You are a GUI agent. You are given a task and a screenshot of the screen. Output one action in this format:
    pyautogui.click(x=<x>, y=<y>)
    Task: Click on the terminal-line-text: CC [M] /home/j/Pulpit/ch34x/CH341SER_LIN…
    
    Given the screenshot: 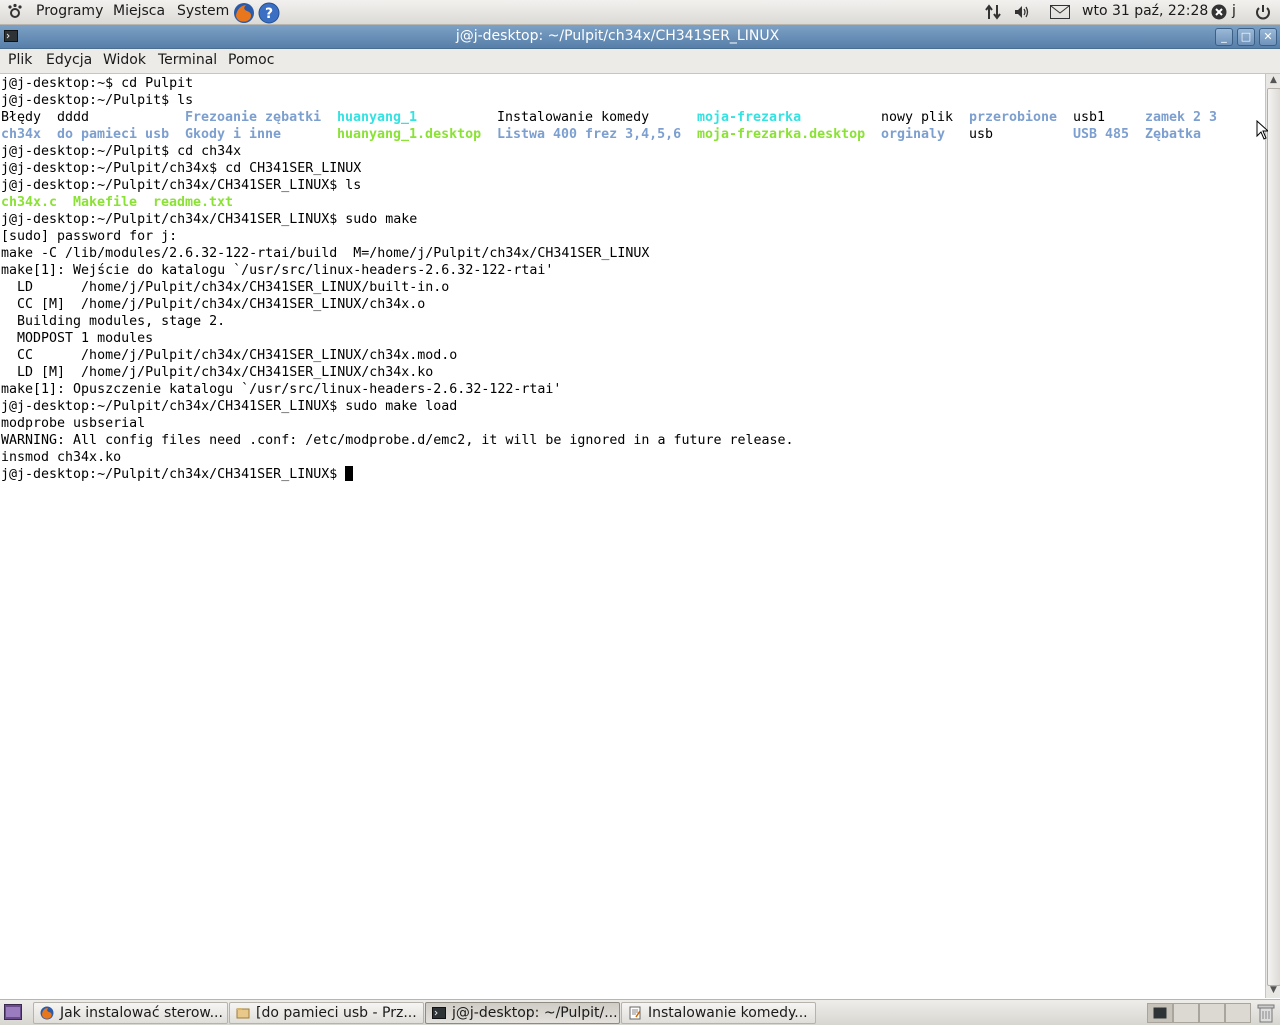 What is the action you would take?
    pyautogui.click(x=213, y=304)
    